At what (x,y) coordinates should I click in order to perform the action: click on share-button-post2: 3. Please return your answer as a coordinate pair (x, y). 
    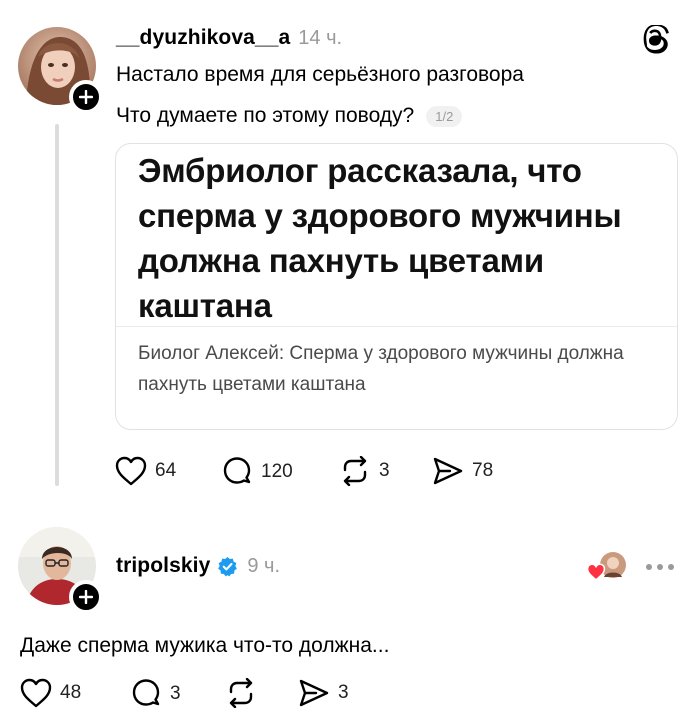
    Looking at the image, I should click on (323, 693).